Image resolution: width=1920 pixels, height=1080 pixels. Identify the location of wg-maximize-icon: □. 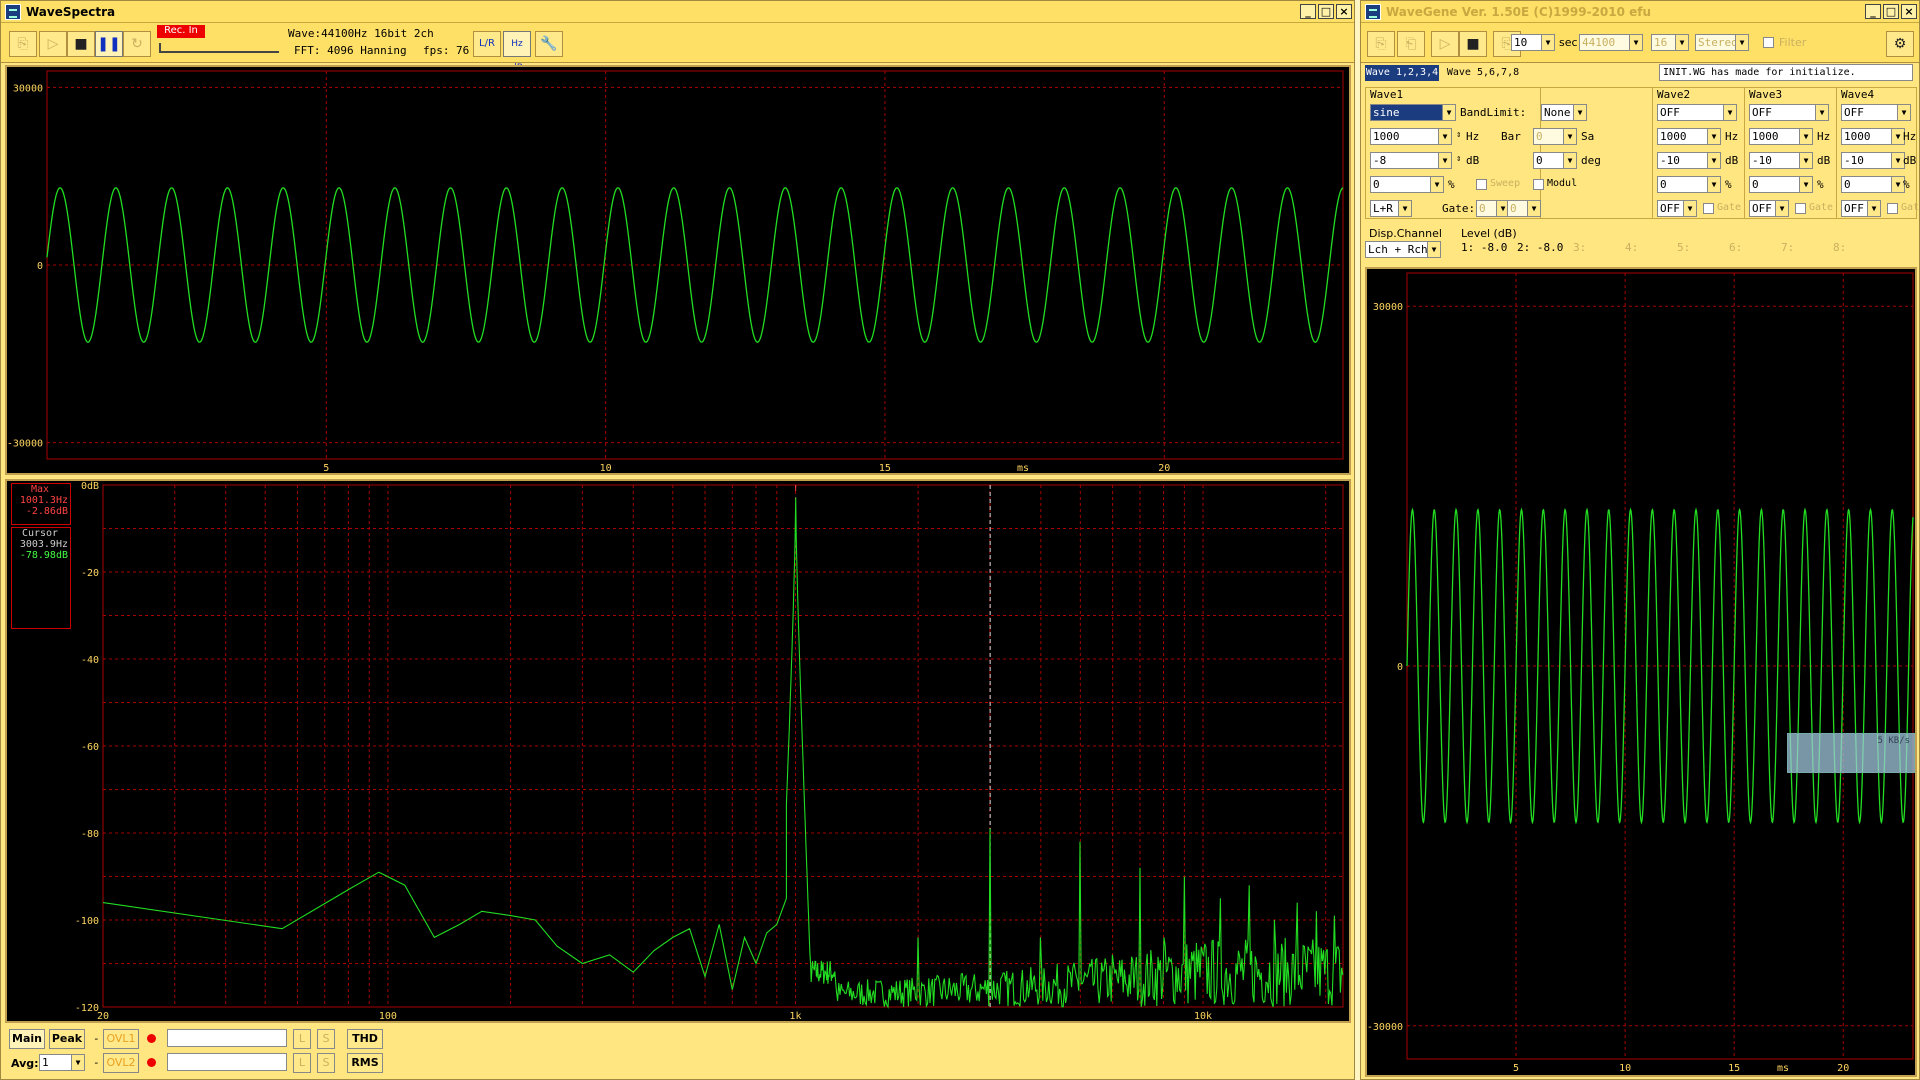
(1891, 11).